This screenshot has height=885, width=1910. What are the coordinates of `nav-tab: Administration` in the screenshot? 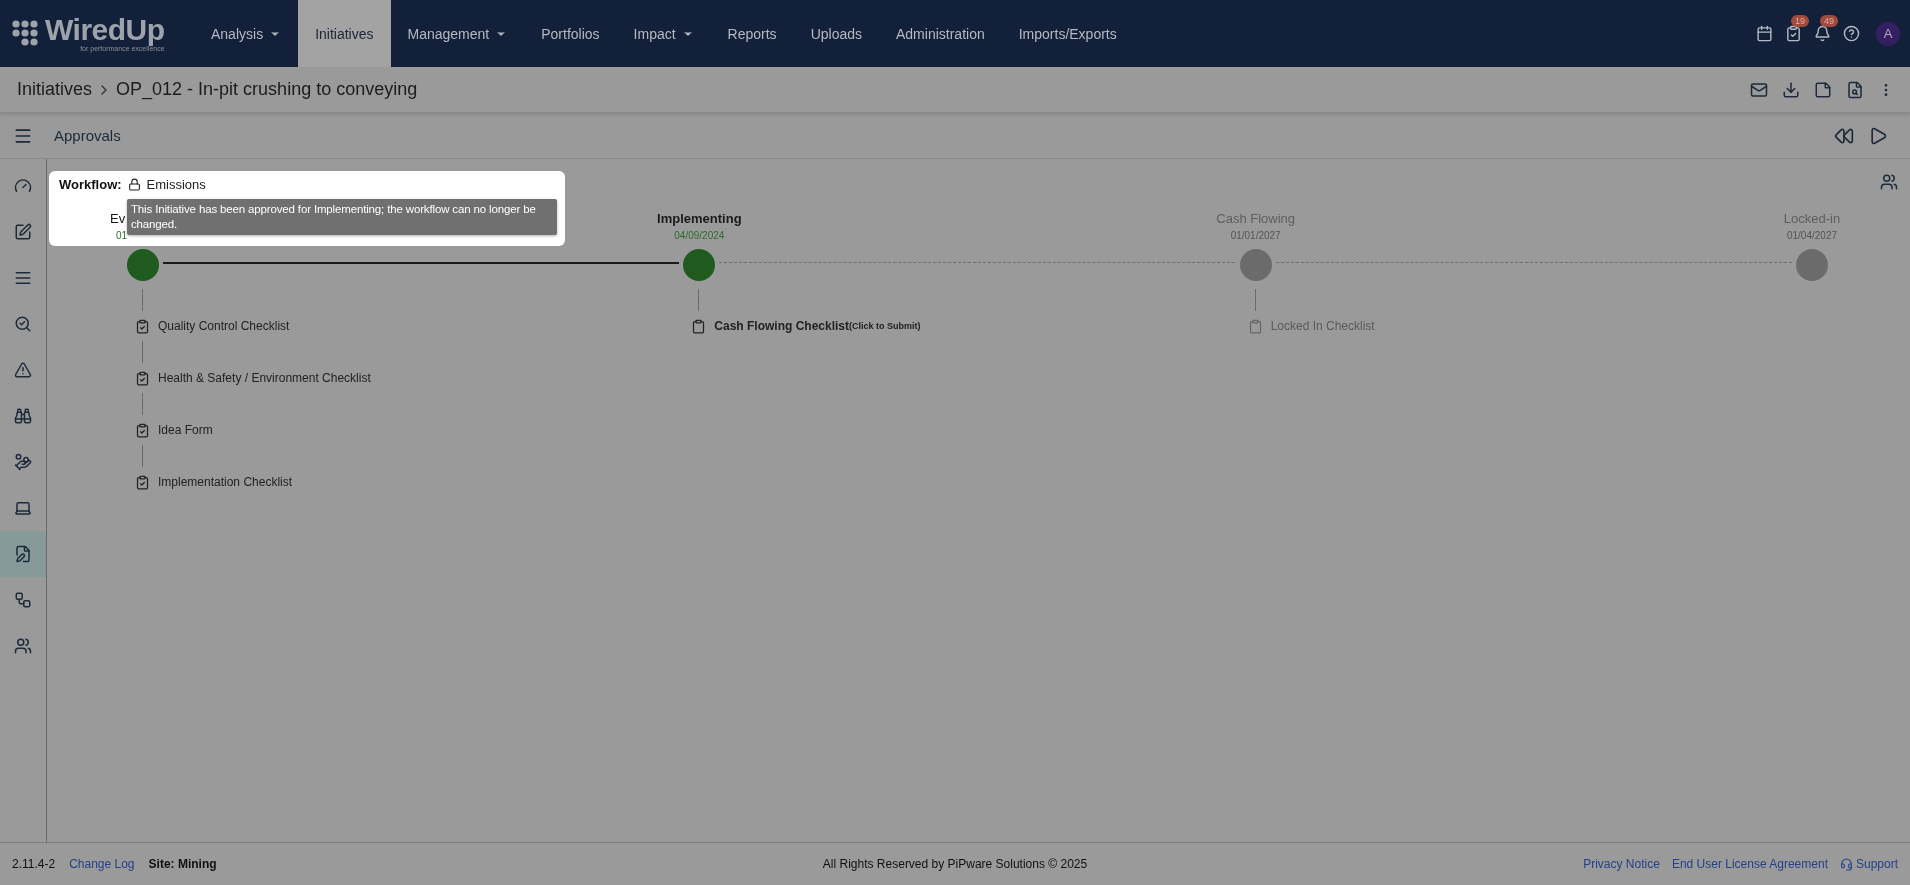 It's located at (940, 33).